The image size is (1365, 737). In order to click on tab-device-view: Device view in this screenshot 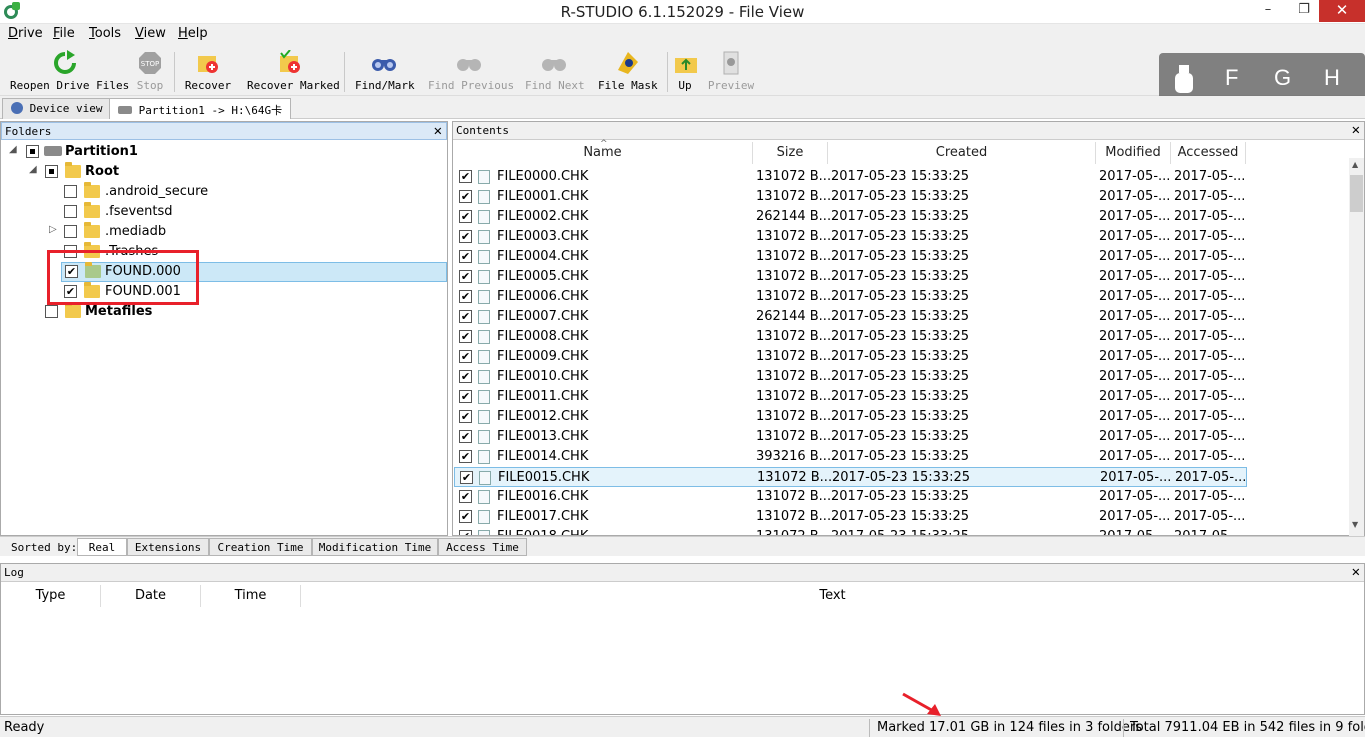, I will do `click(57, 108)`.